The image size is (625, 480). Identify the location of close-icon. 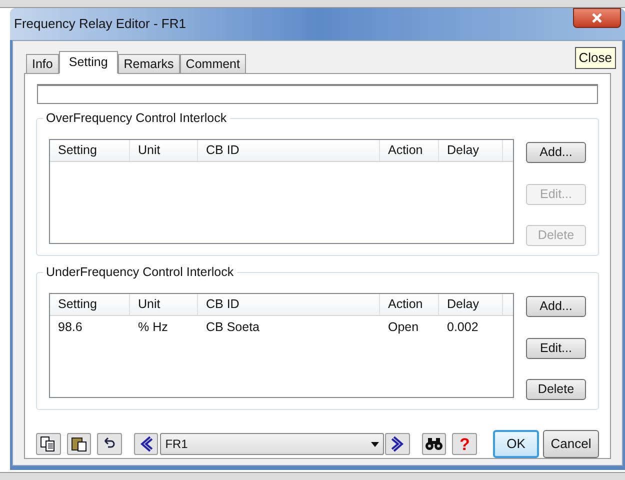
(597, 18).